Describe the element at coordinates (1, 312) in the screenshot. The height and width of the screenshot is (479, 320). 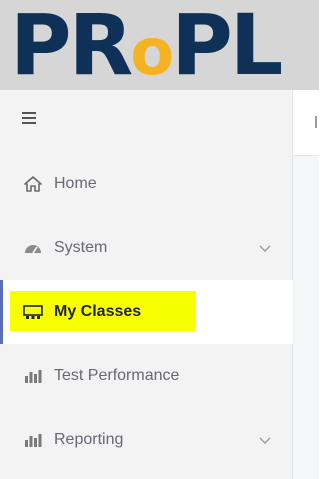
I see `active-indicator` at that location.